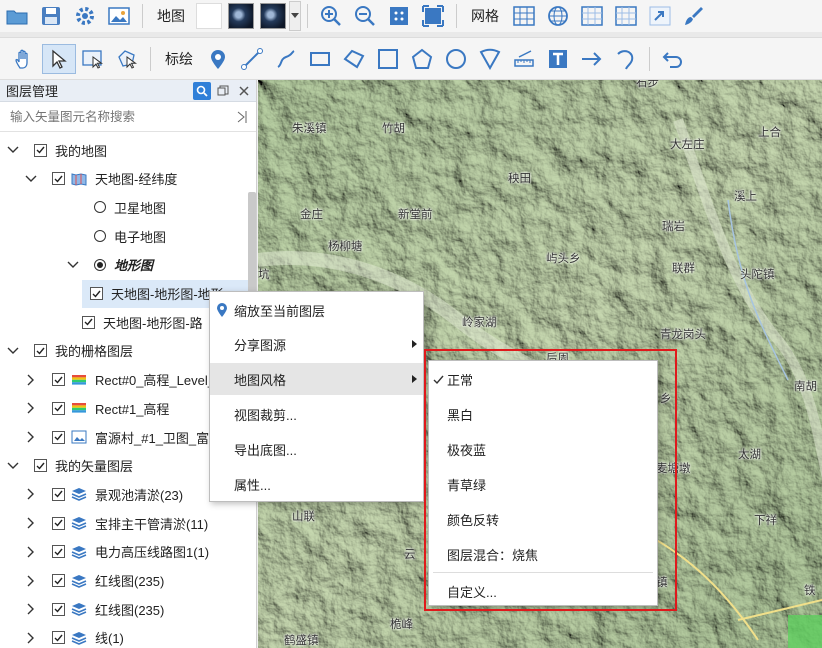  I want to click on map-thumbnail-night, so click(241, 16).